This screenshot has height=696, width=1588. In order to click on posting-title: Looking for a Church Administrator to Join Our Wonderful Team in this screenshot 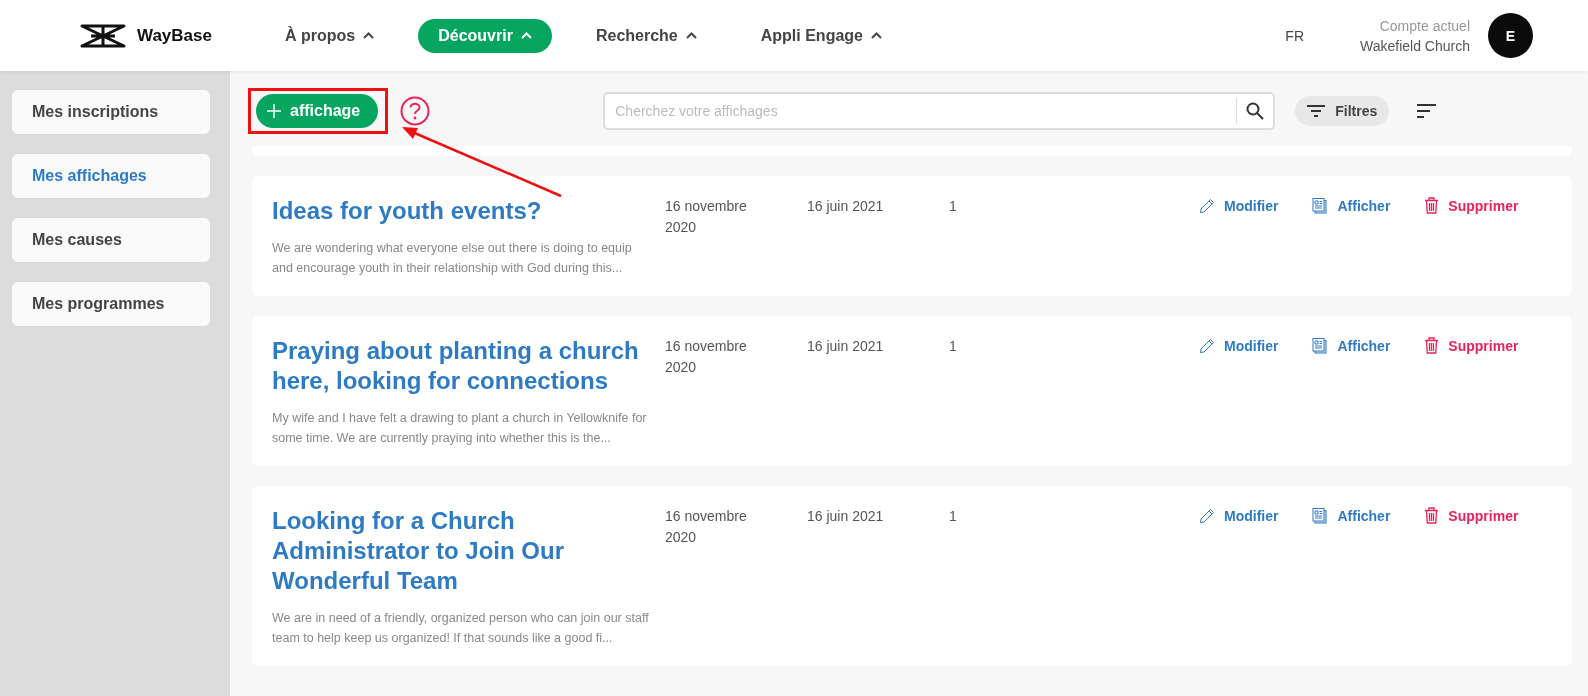, I will do `click(464, 551)`.